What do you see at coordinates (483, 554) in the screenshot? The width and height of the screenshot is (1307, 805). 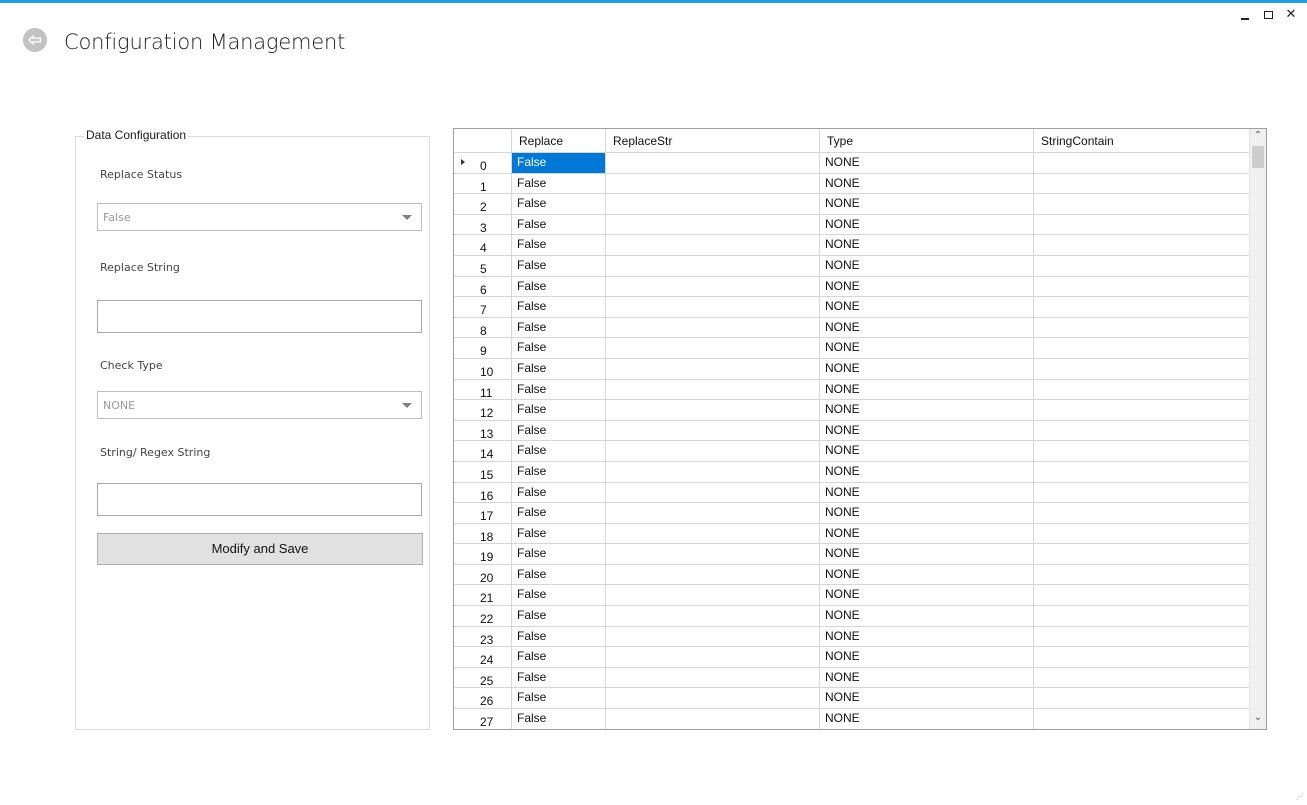 I see `row-header: 19` at bounding box center [483, 554].